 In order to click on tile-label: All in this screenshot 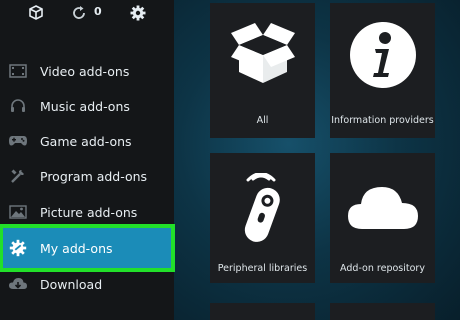, I will do `click(262, 120)`.